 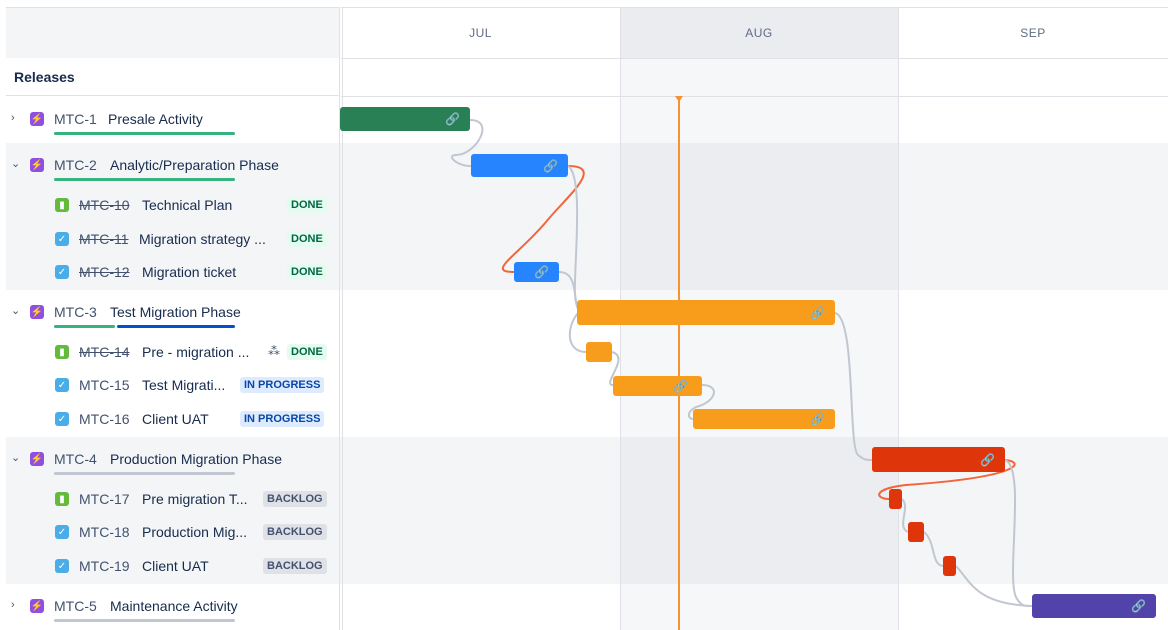 What do you see at coordinates (104, 385) in the screenshot?
I see `issue-key: MTC-15` at bounding box center [104, 385].